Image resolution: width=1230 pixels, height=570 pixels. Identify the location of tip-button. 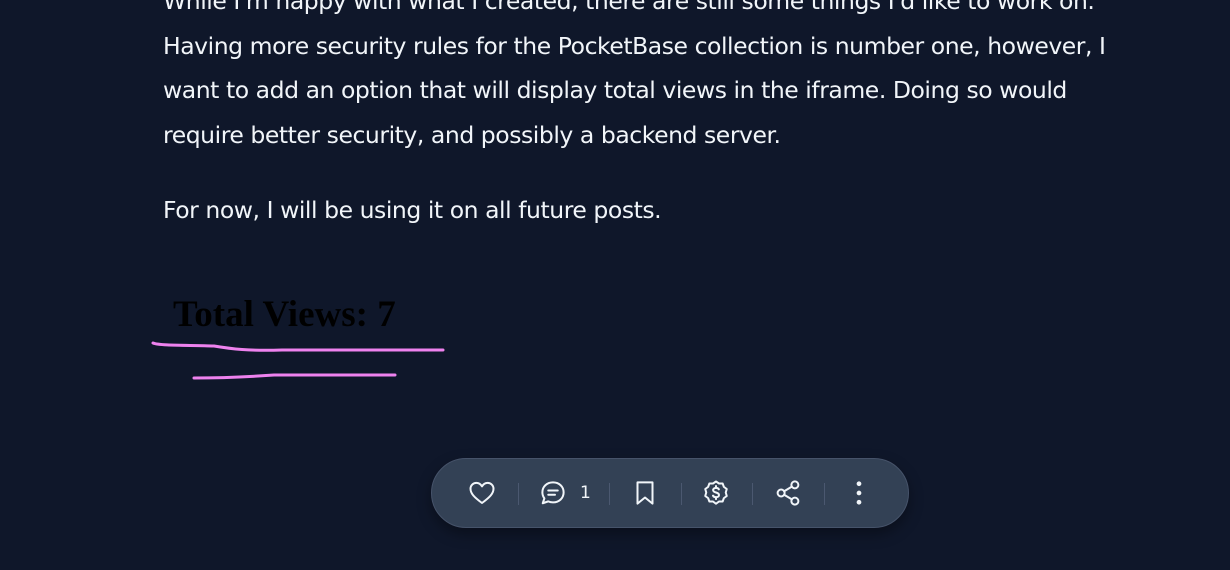
(716, 493).